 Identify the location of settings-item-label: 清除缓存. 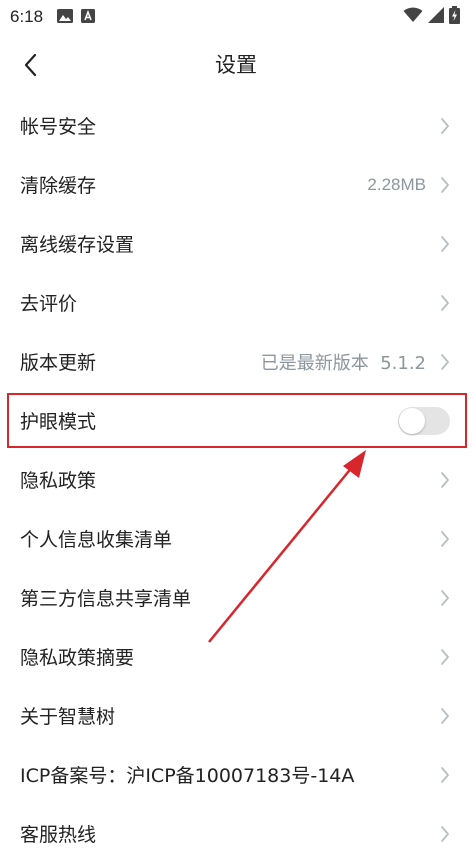
(58, 186).